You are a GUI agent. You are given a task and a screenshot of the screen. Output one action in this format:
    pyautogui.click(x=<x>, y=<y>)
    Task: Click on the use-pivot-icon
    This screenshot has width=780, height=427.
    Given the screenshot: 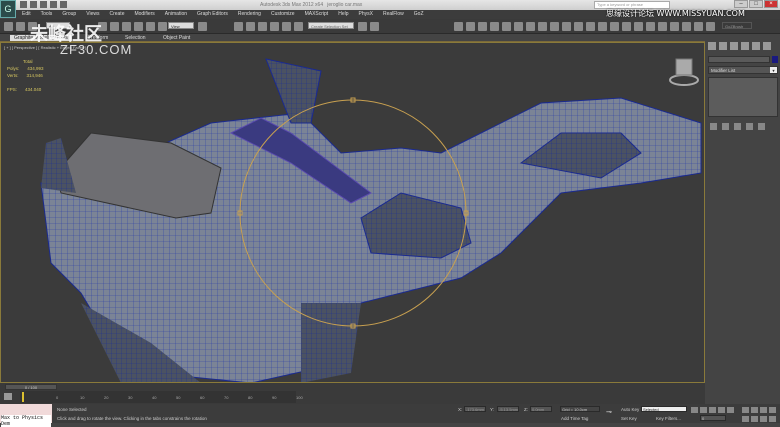 What is the action you would take?
    pyautogui.click(x=238, y=26)
    